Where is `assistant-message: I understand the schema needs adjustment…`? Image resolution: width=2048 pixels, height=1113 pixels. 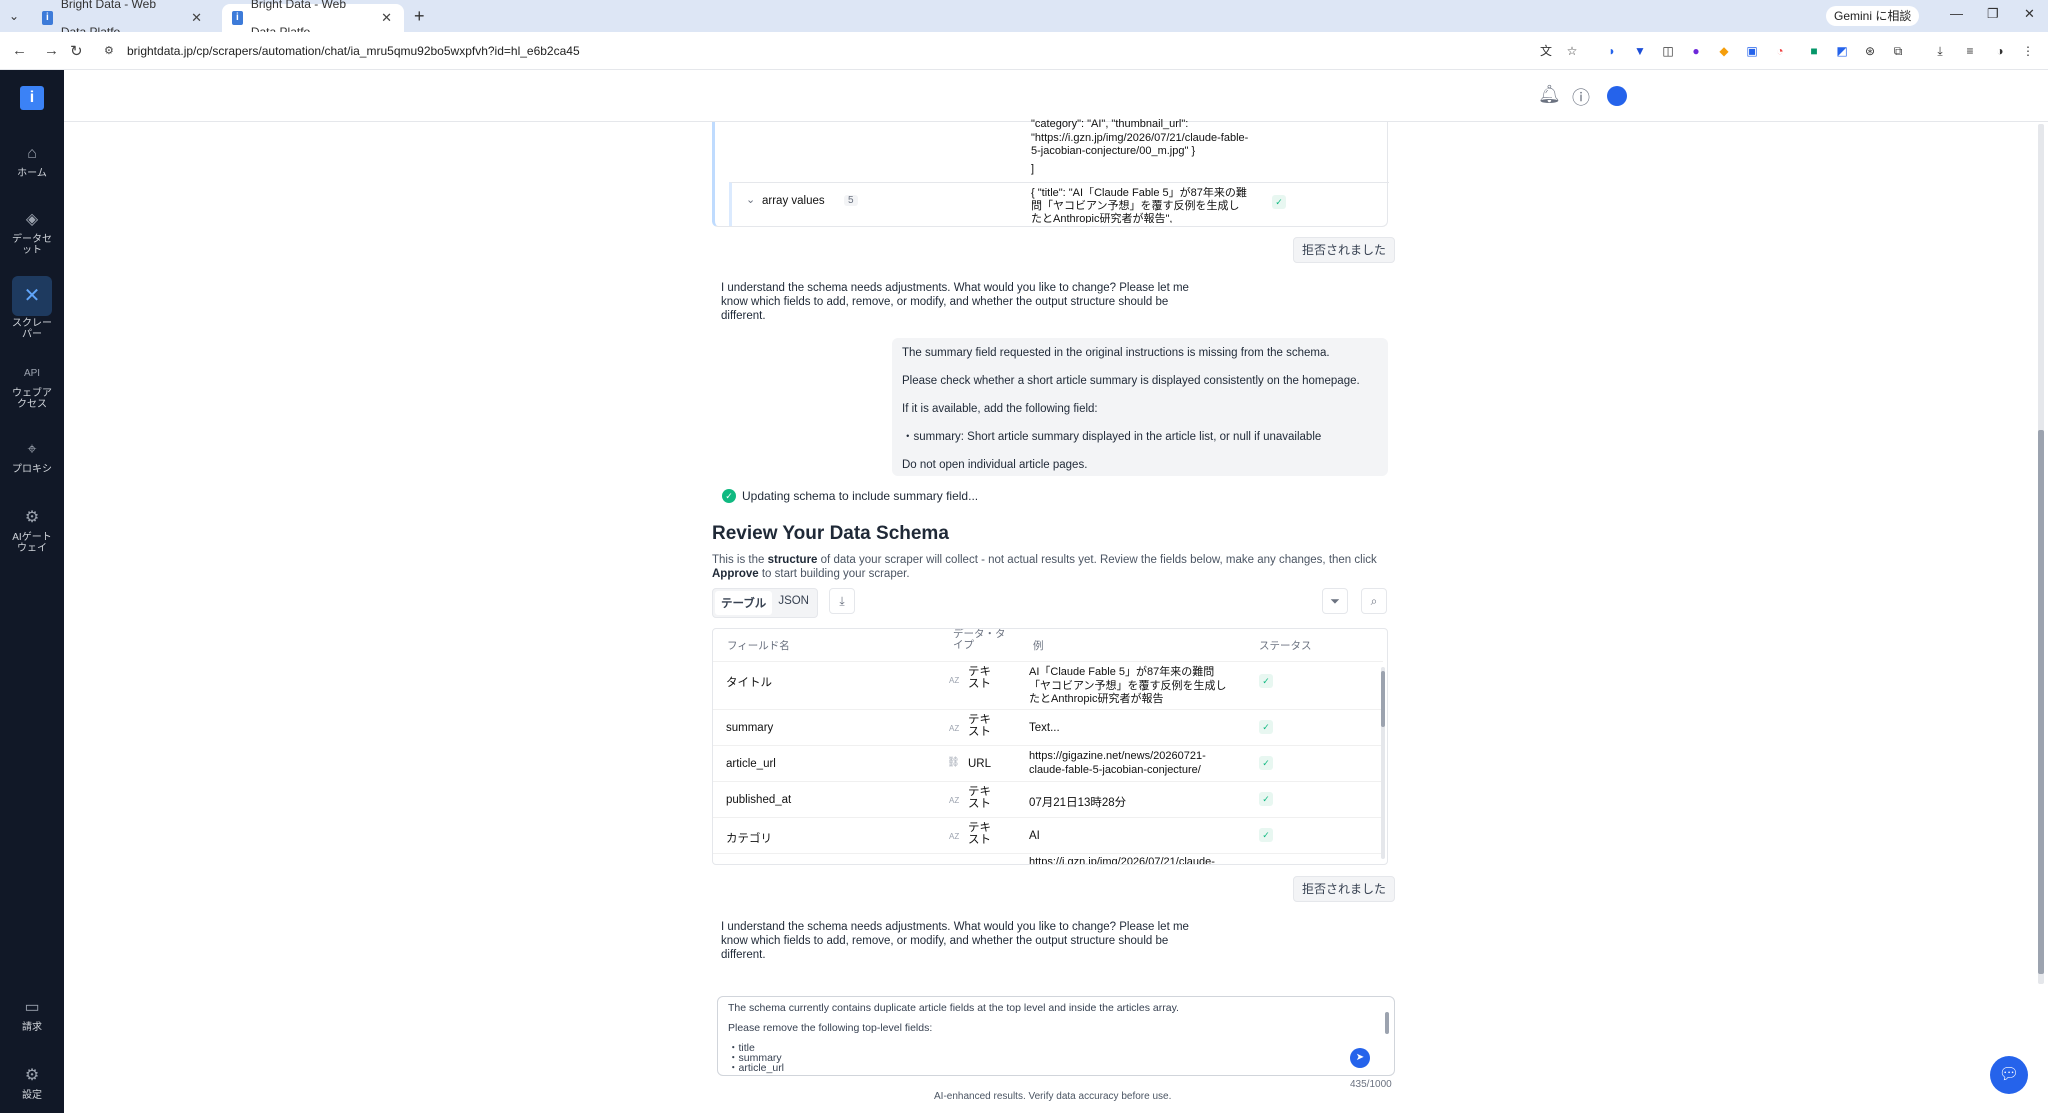
assistant-message: I understand the schema needs adjustment… is located at coordinates (955, 302).